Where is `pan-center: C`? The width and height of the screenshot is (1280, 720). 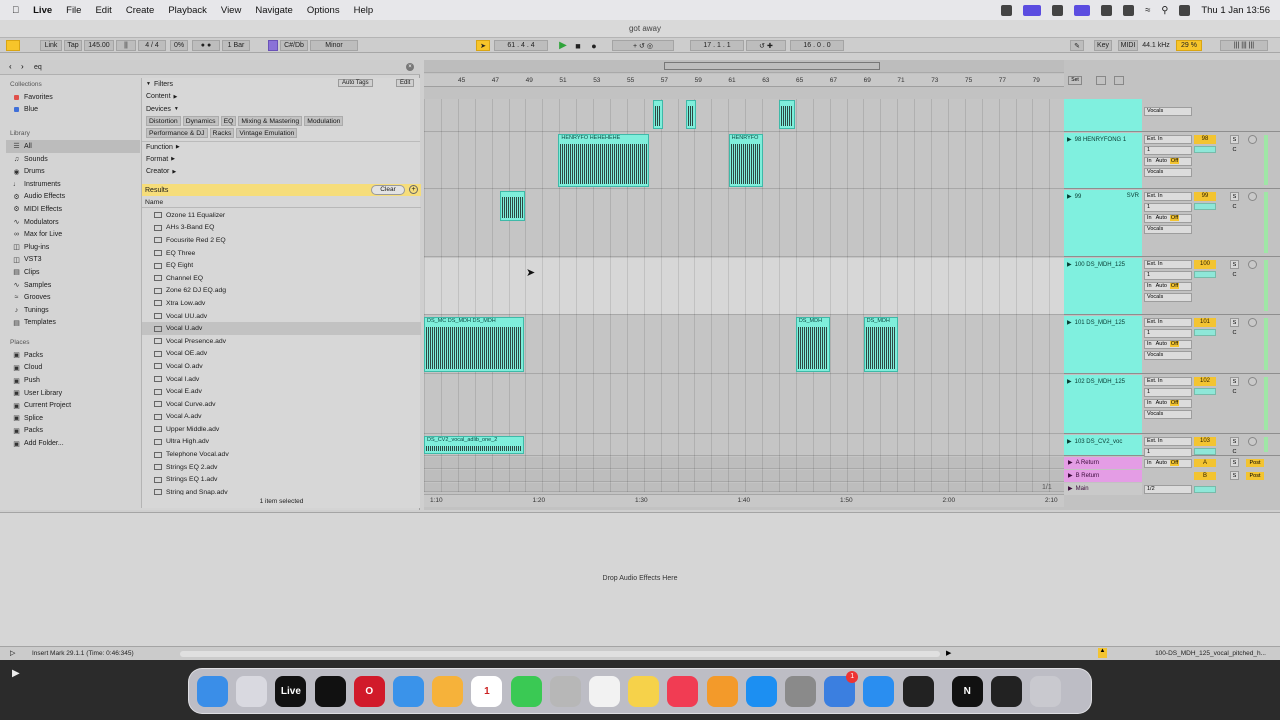 pan-center: C is located at coordinates (1234, 452).